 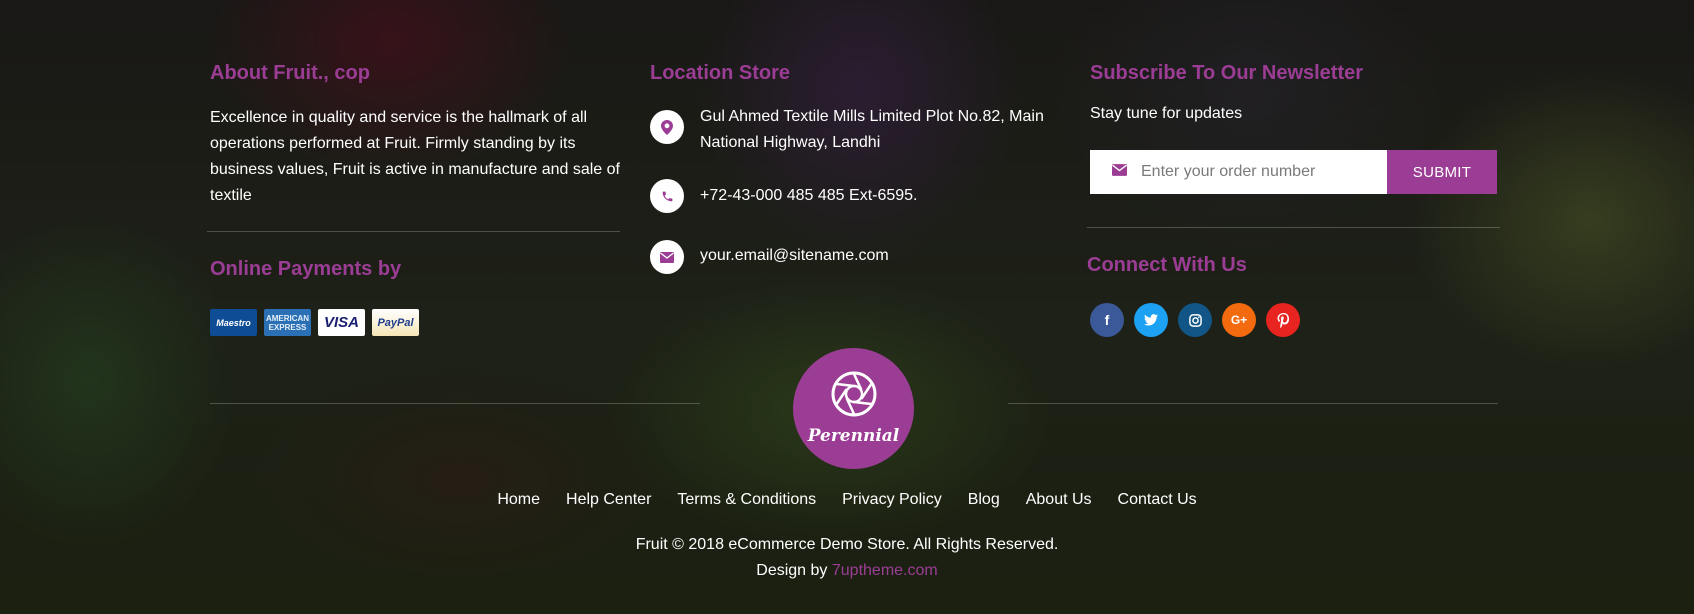 What do you see at coordinates (1157, 500) in the screenshot?
I see `footer-link-contact-us: Contact Us` at bounding box center [1157, 500].